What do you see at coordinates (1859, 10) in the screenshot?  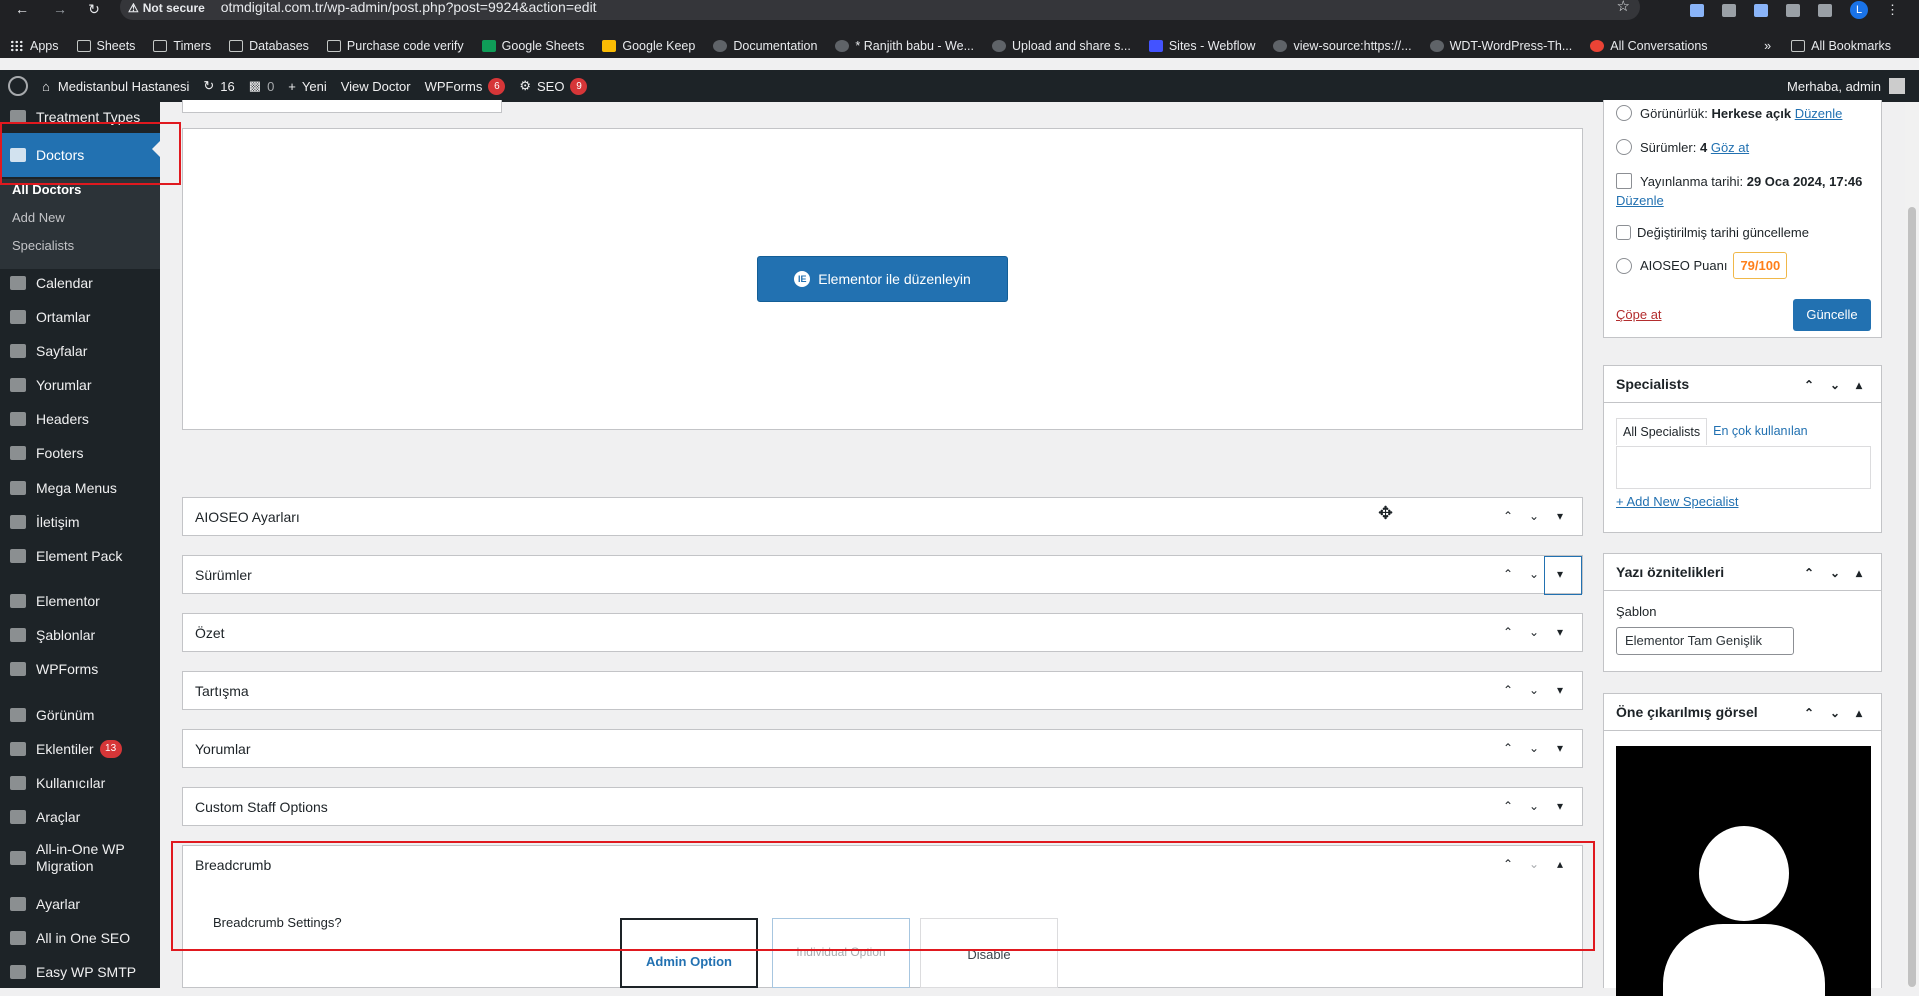 I see `profile-avatar: L` at bounding box center [1859, 10].